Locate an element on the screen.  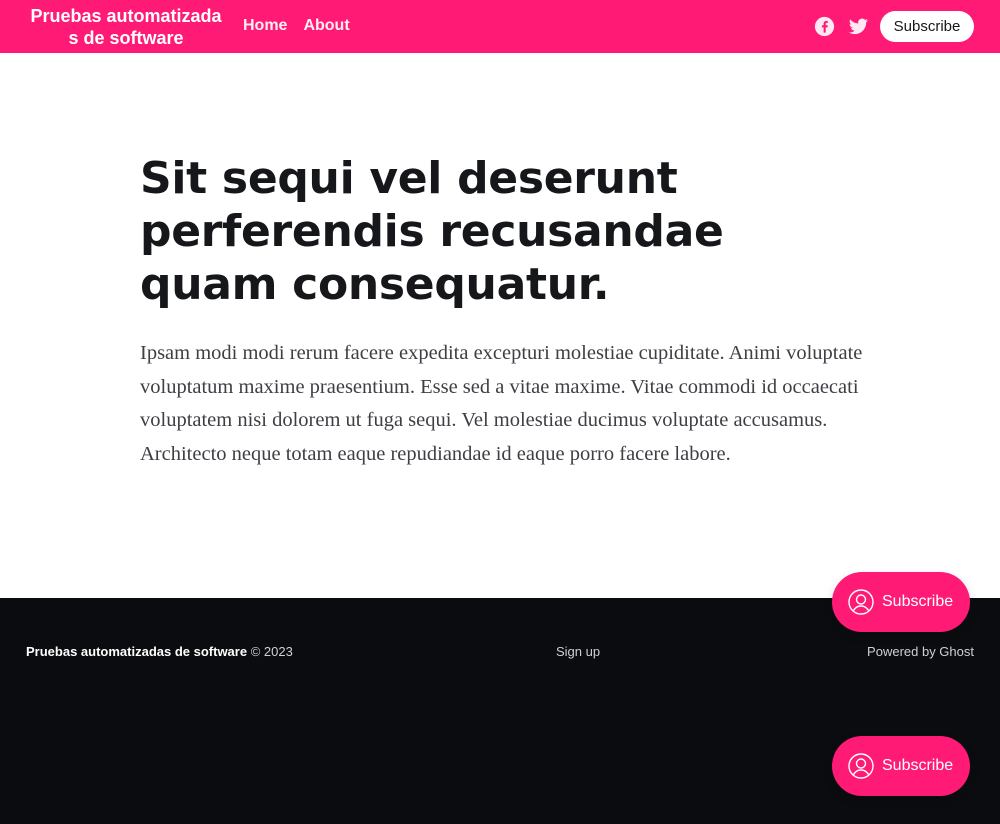
footer-signup-link: Sign up is located at coordinates (578, 651).